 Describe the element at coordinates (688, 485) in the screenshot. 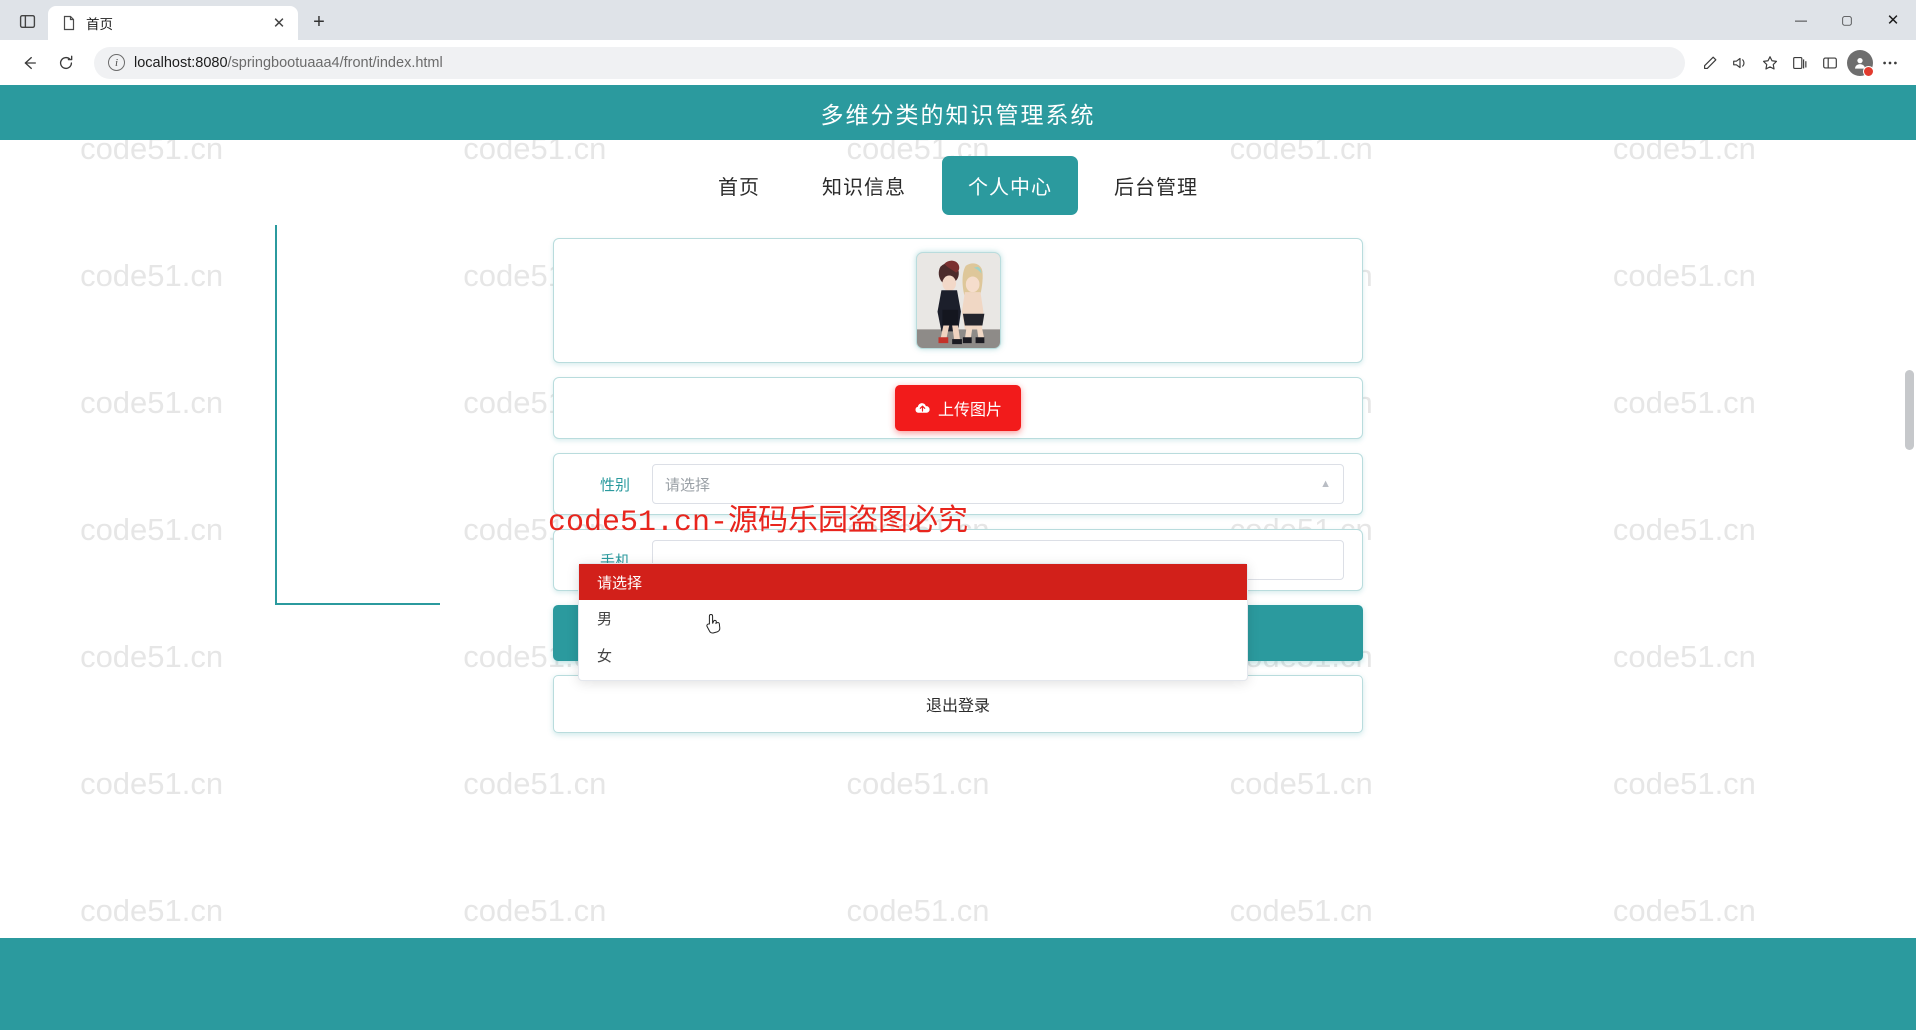

I see `gender-selected-value: 请选择` at that location.